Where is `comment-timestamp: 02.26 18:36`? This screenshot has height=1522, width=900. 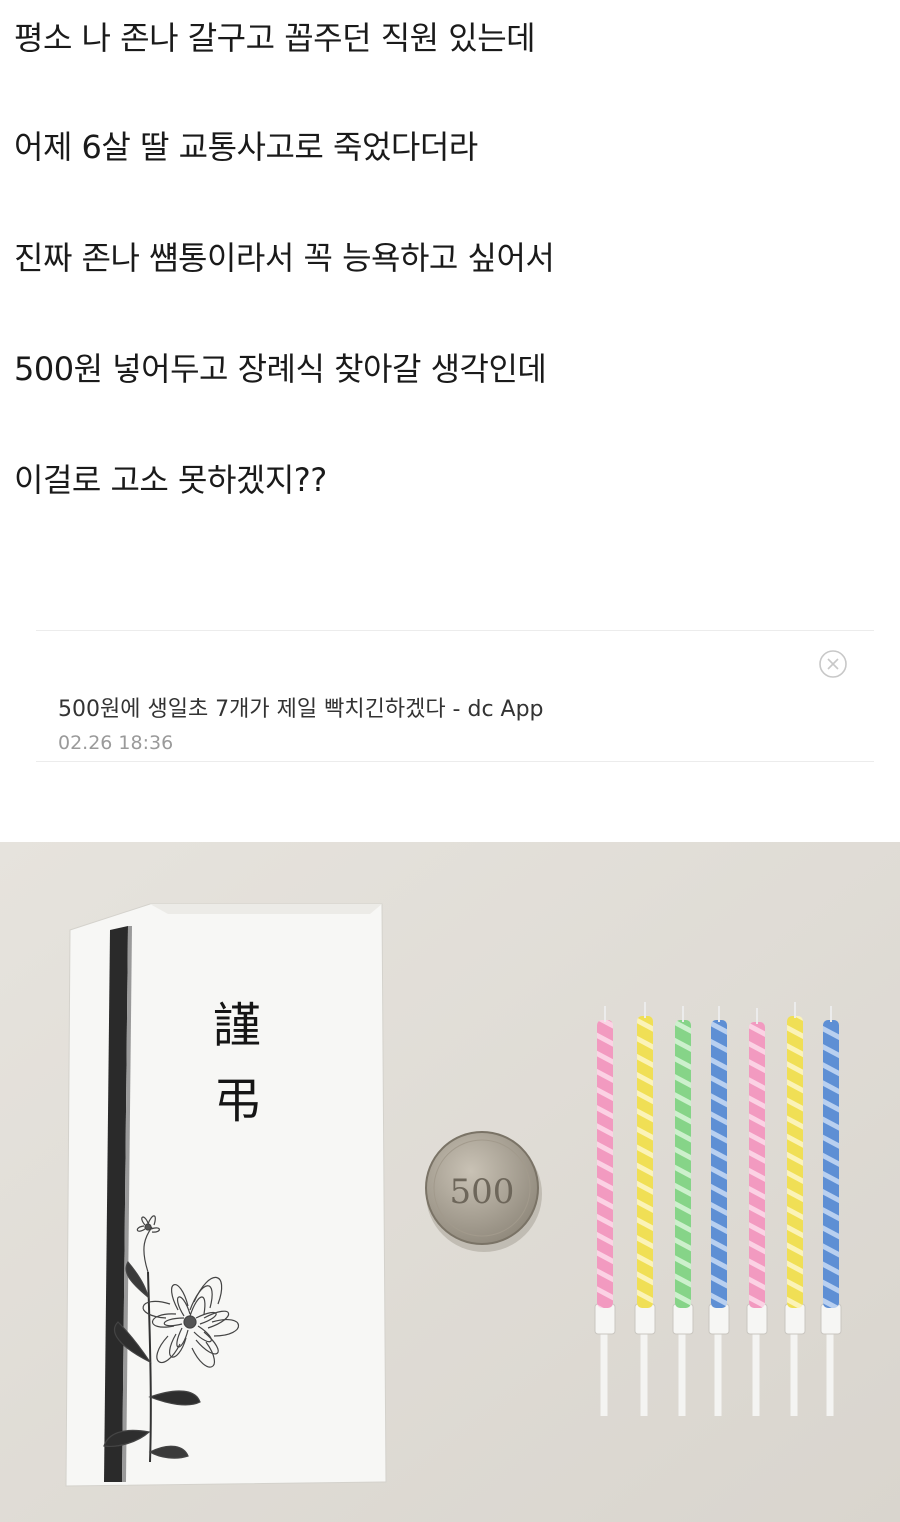 comment-timestamp: 02.26 18:36 is located at coordinates (116, 743).